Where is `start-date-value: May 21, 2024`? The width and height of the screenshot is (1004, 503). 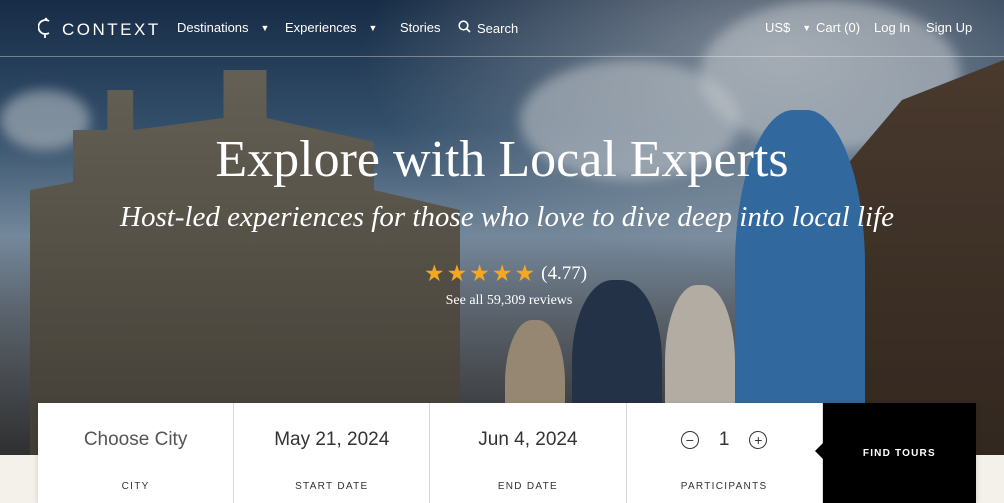
start-date-value: May 21, 2024 is located at coordinates (332, 439).